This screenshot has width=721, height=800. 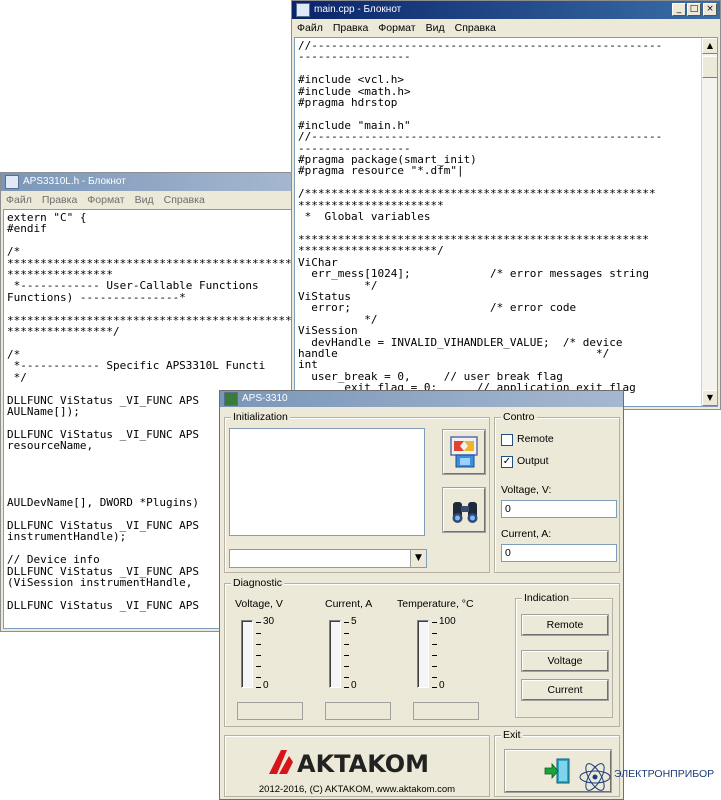 I want to click on voltage-gauge-min: 0, so click(x=266, y=685).